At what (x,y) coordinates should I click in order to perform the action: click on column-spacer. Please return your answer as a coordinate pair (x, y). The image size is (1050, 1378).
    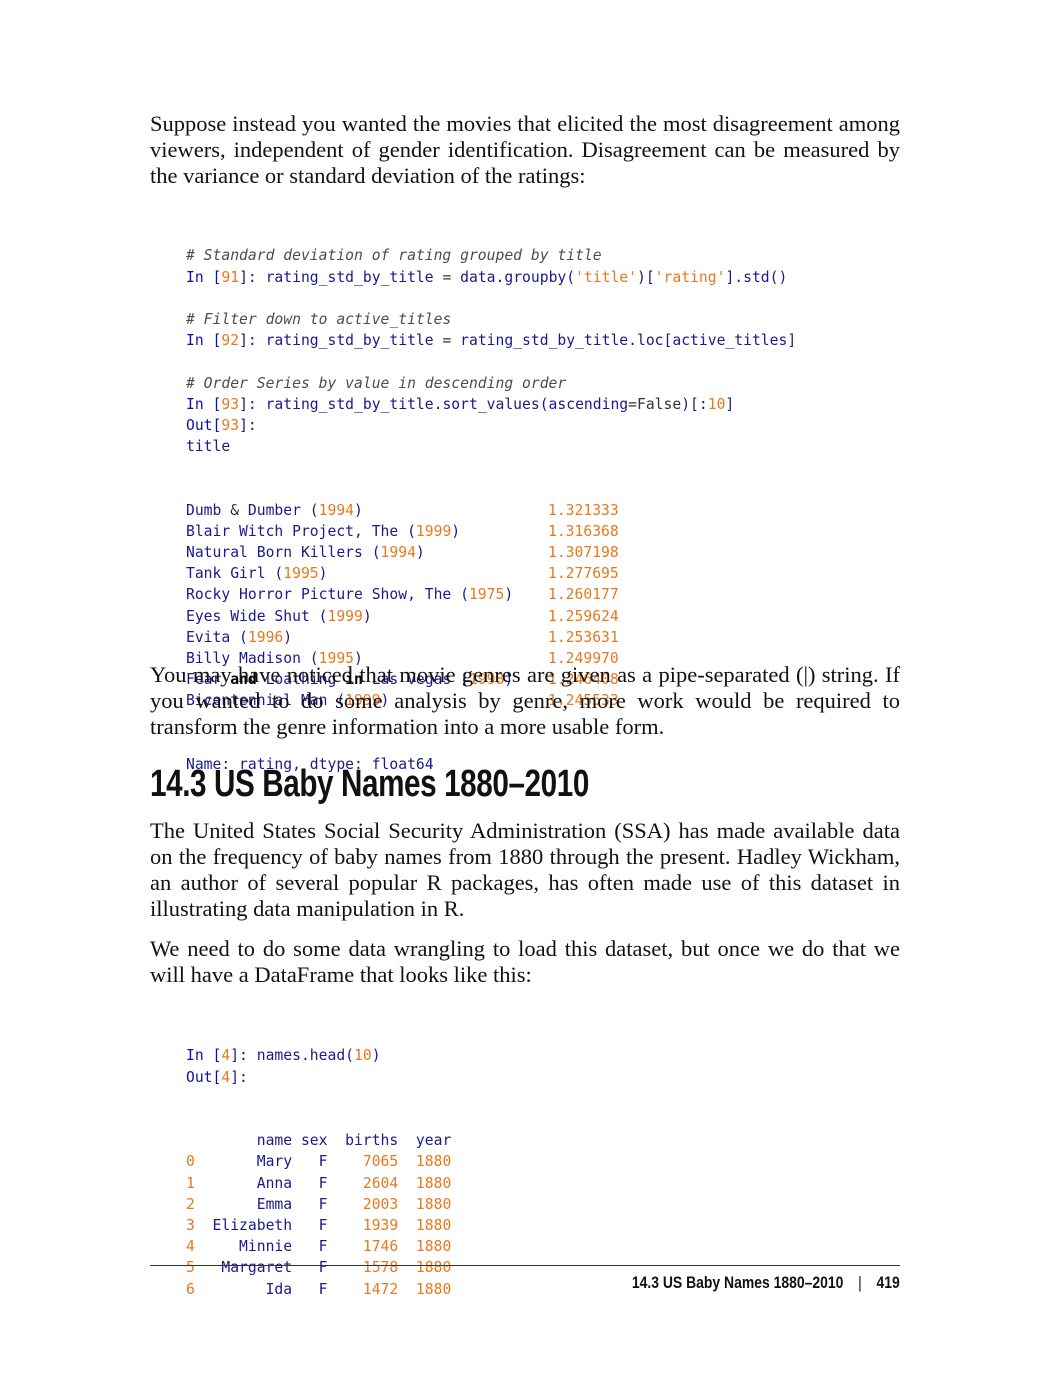
    Looking at the image, I should click on (190, 1140).